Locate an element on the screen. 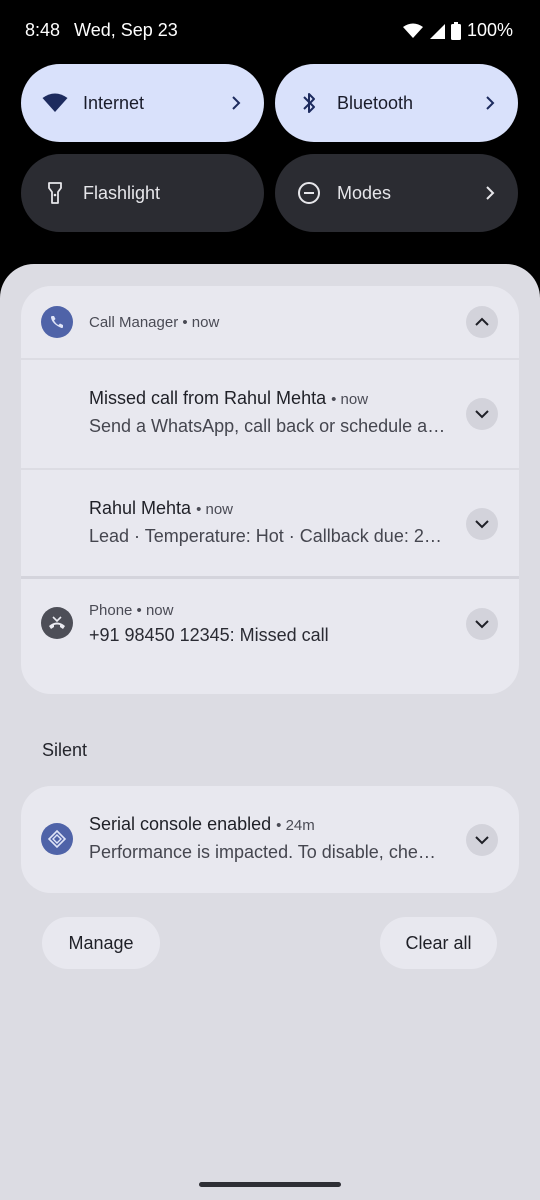  silent-section-label: Silent is located at coordinates (65, 750).